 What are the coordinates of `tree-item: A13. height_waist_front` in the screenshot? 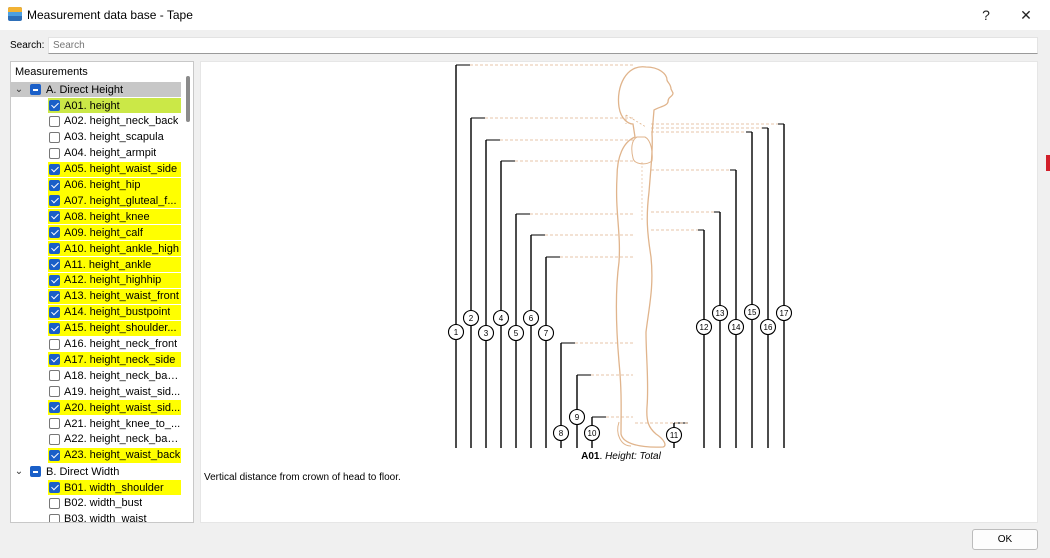 It's located at (114, 296).